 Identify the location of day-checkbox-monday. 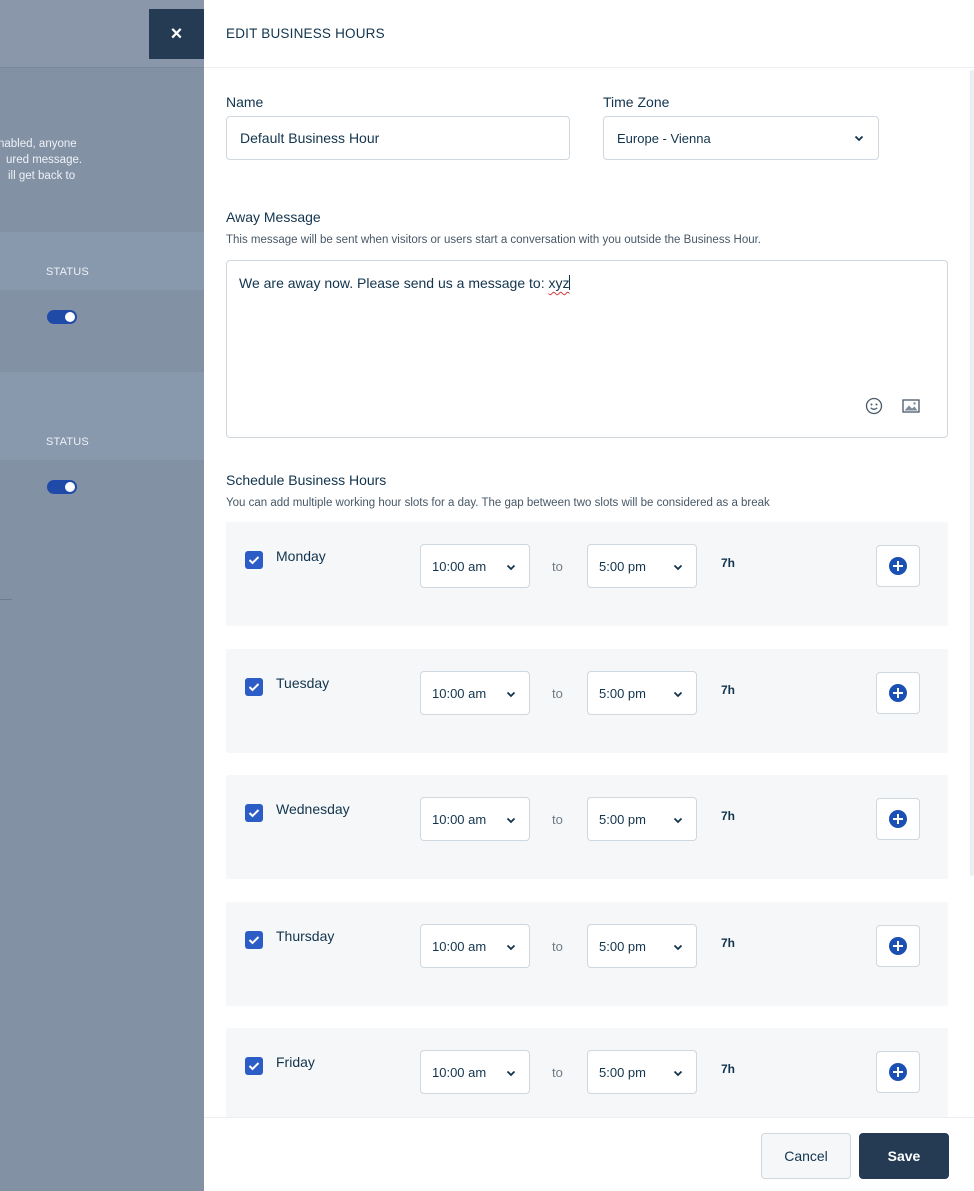
(254, 560).